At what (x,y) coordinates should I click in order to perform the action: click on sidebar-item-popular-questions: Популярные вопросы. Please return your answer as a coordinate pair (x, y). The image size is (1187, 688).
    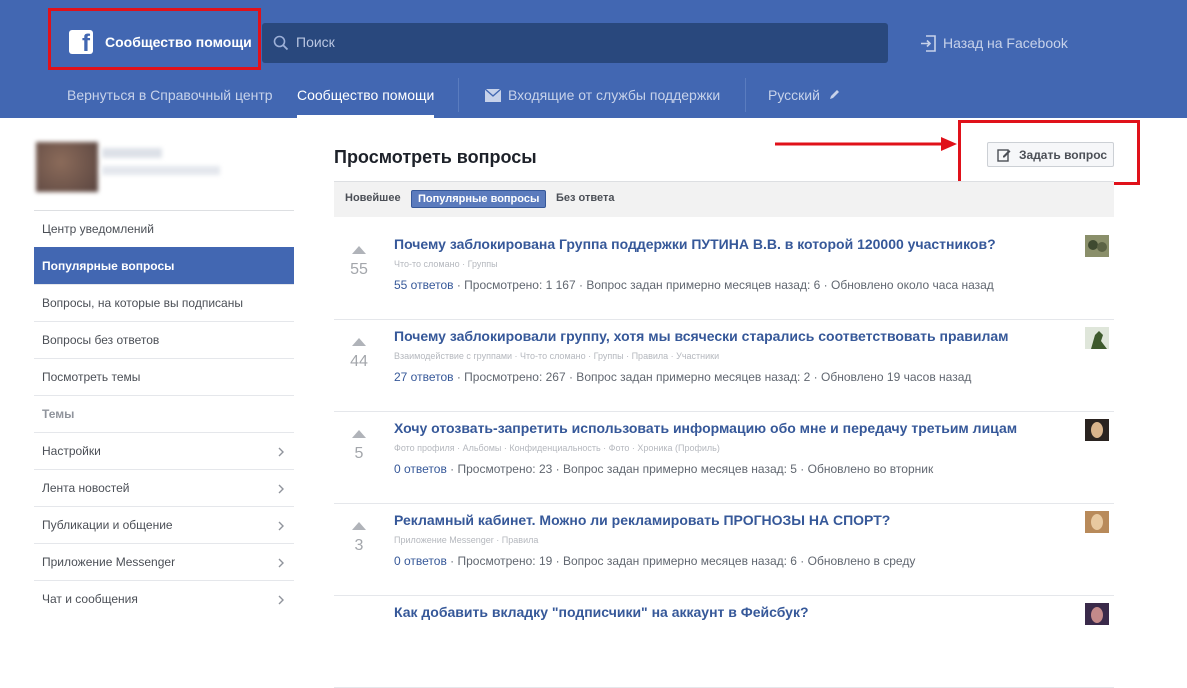
    Looking at the image, I should click on (164, 265).